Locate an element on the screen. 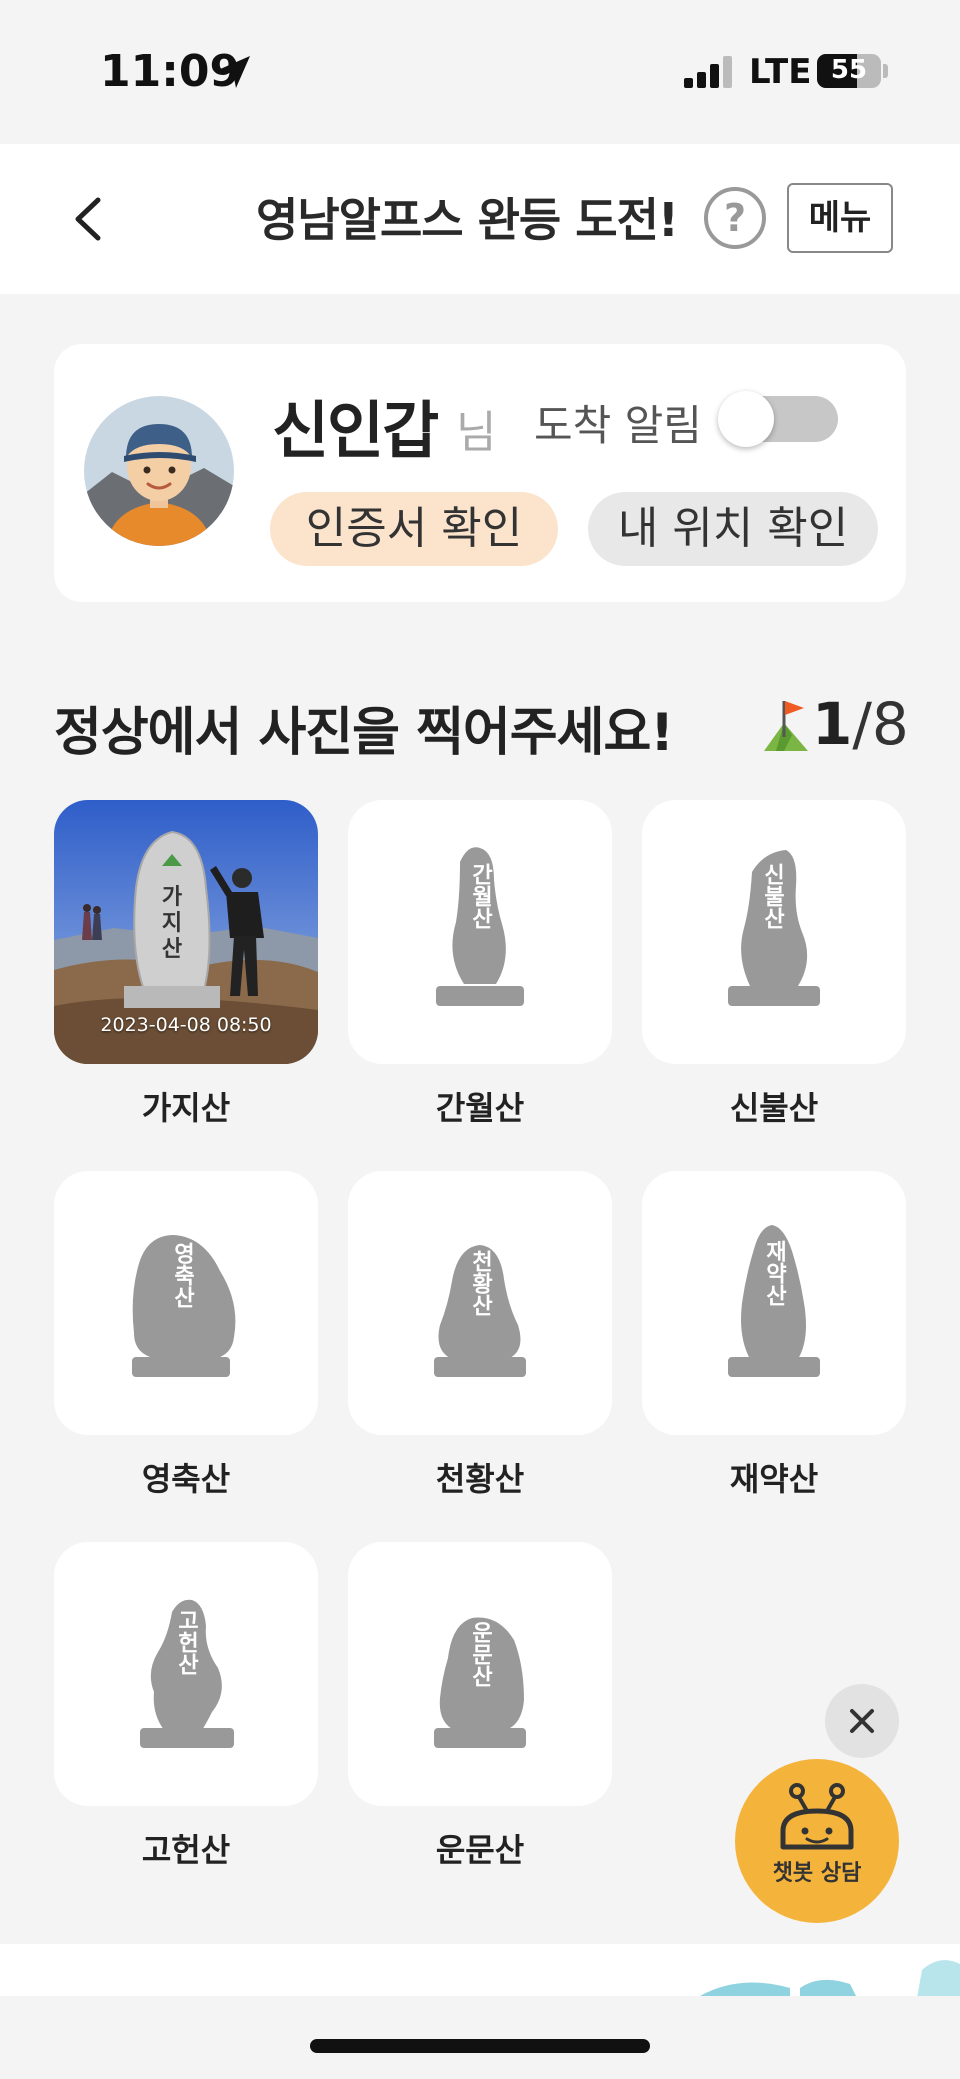 The height and width of the screenshot is (2079, 960). mountain-tile-unmunsan: 운문산 is located at coordinates (480, 1674).